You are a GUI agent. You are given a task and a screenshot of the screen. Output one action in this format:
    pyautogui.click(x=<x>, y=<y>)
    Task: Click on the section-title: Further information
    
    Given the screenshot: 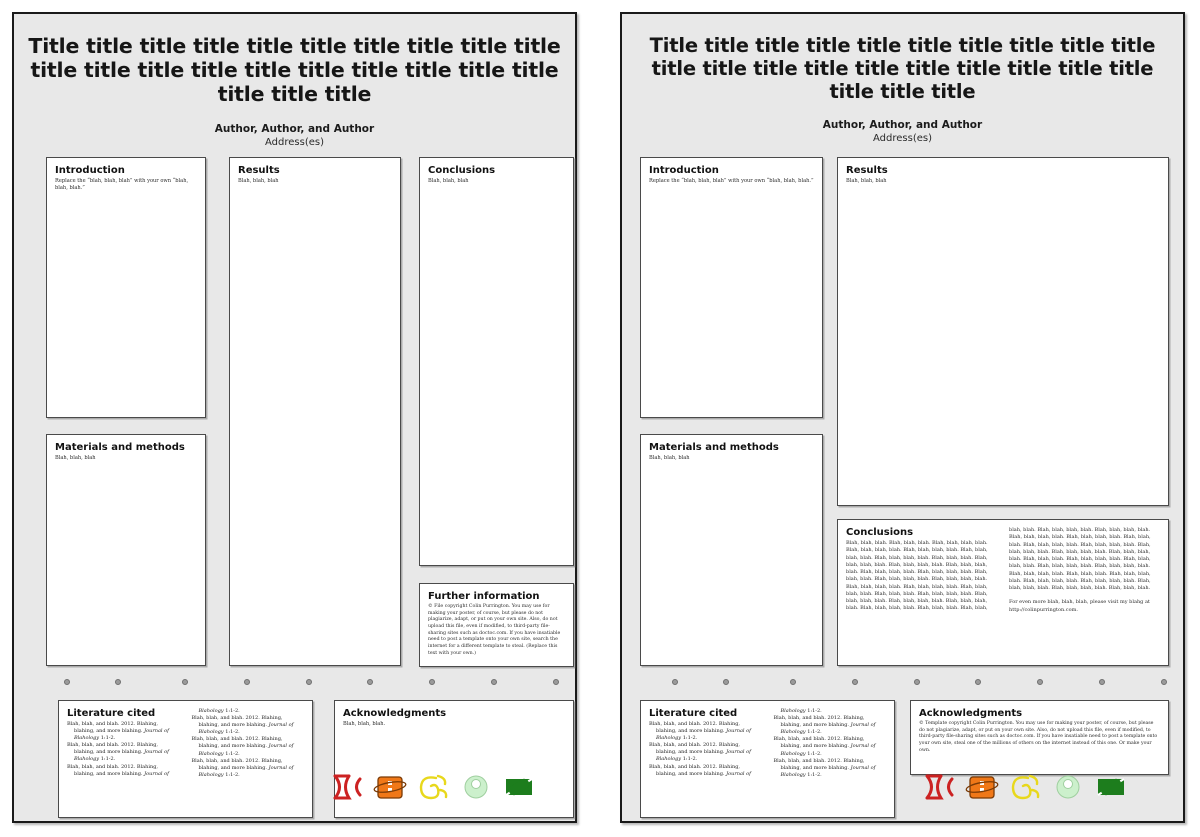 What is the action you would take?
    pyautogui.click(x=484, y=596)
    